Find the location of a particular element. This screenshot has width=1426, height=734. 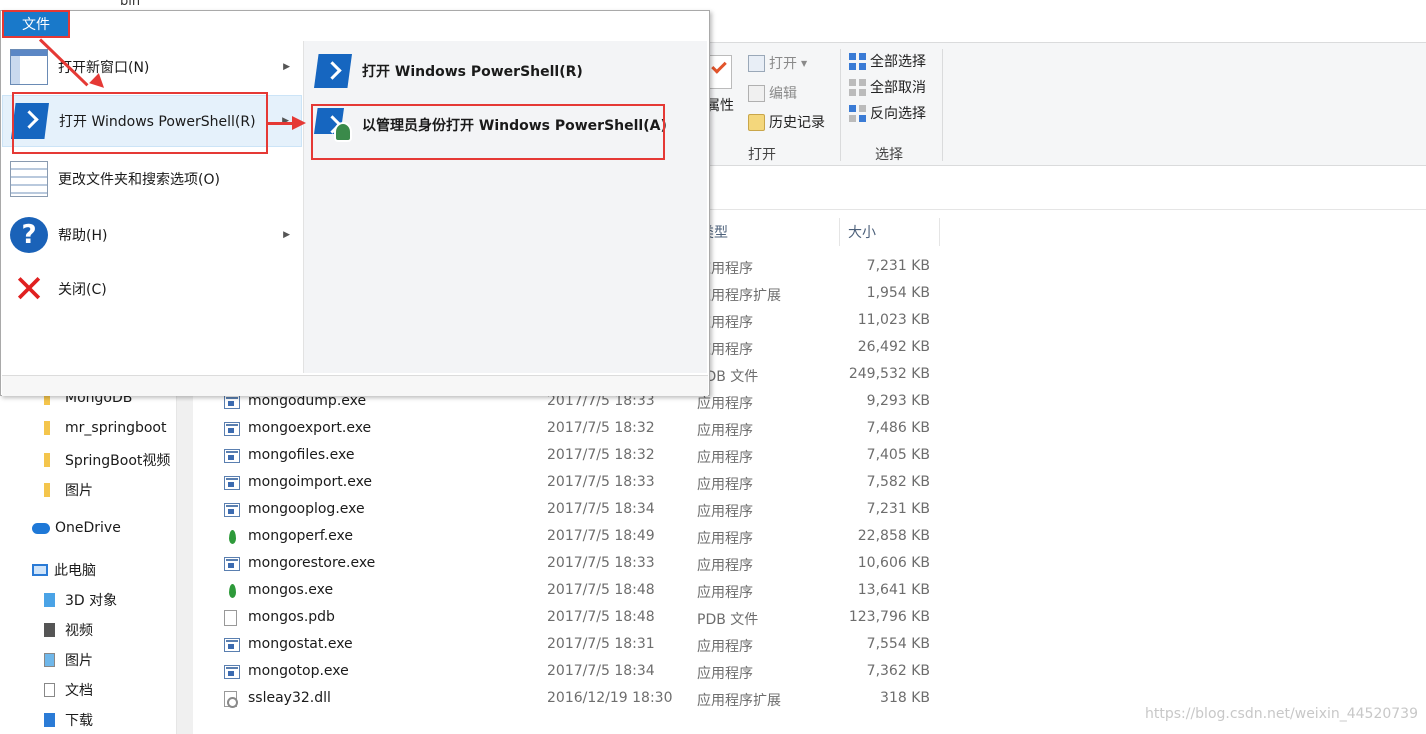

file-size: 10,606 KB is located at coordinates (893, 563).